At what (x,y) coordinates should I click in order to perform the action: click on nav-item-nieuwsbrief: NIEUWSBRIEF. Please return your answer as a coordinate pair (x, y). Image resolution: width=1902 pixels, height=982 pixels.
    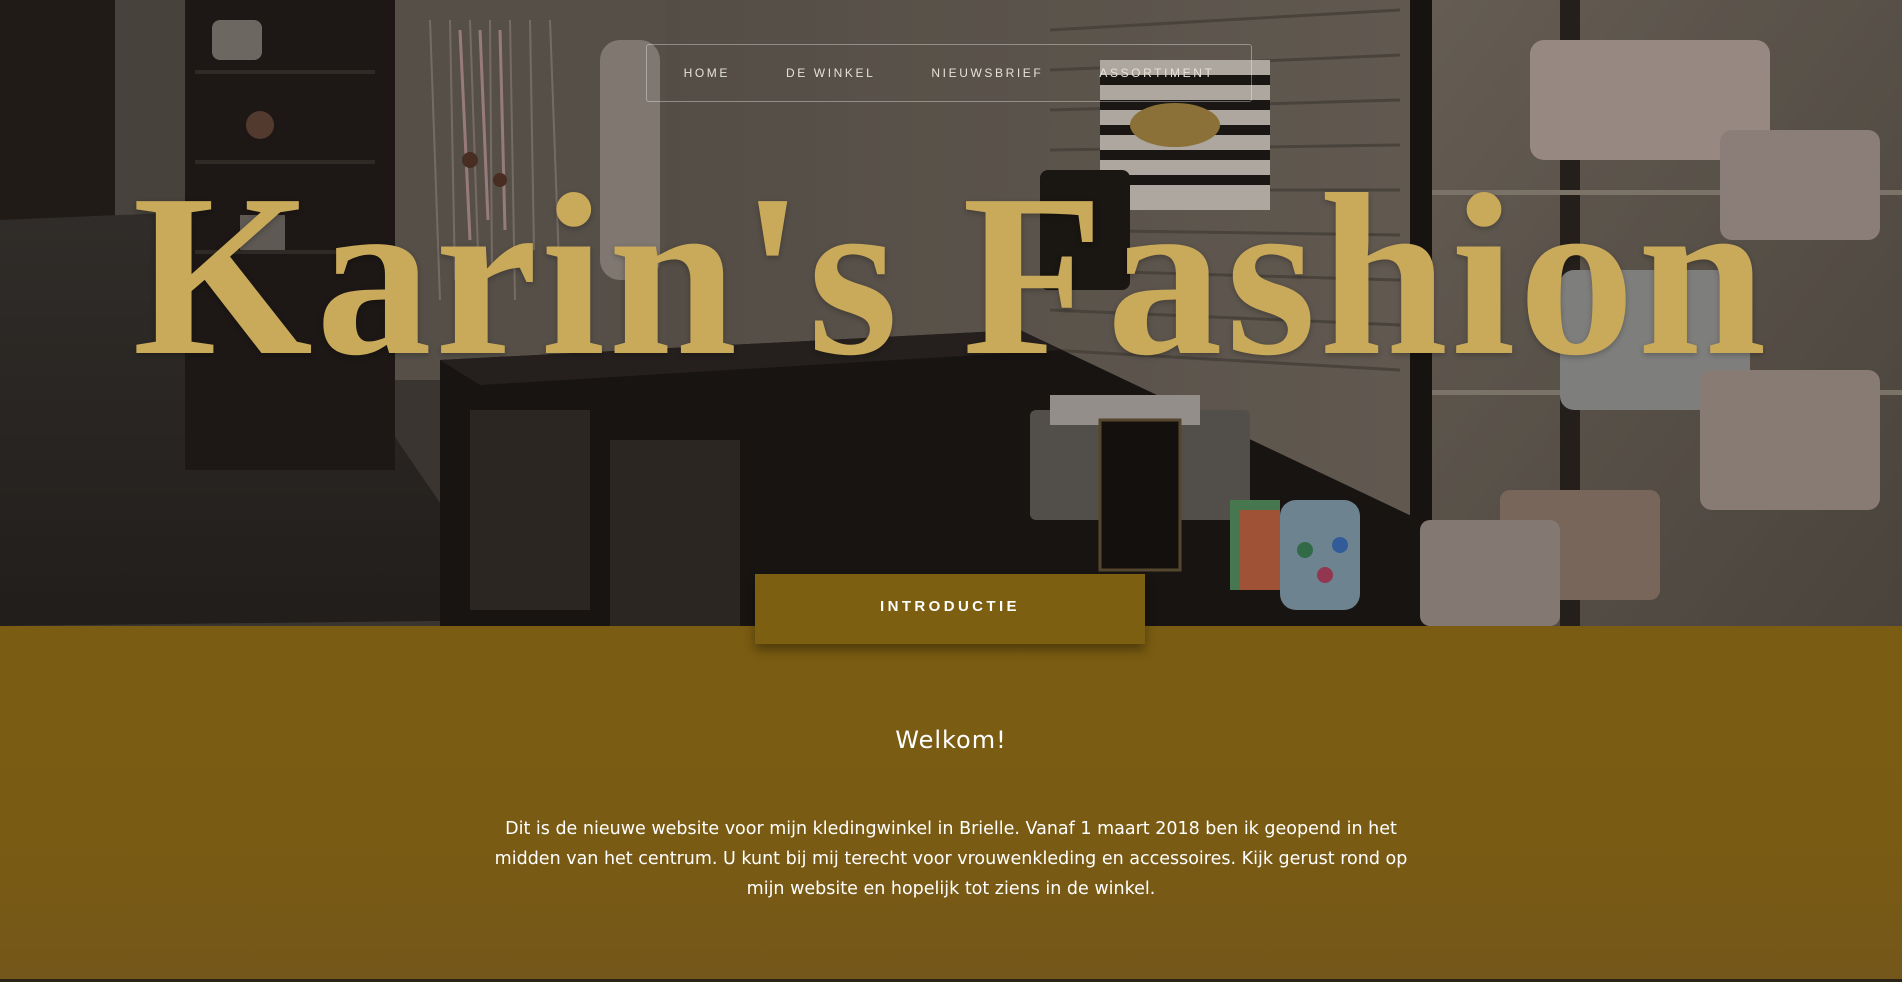
    Looking at the image, I should click on (987, 73).